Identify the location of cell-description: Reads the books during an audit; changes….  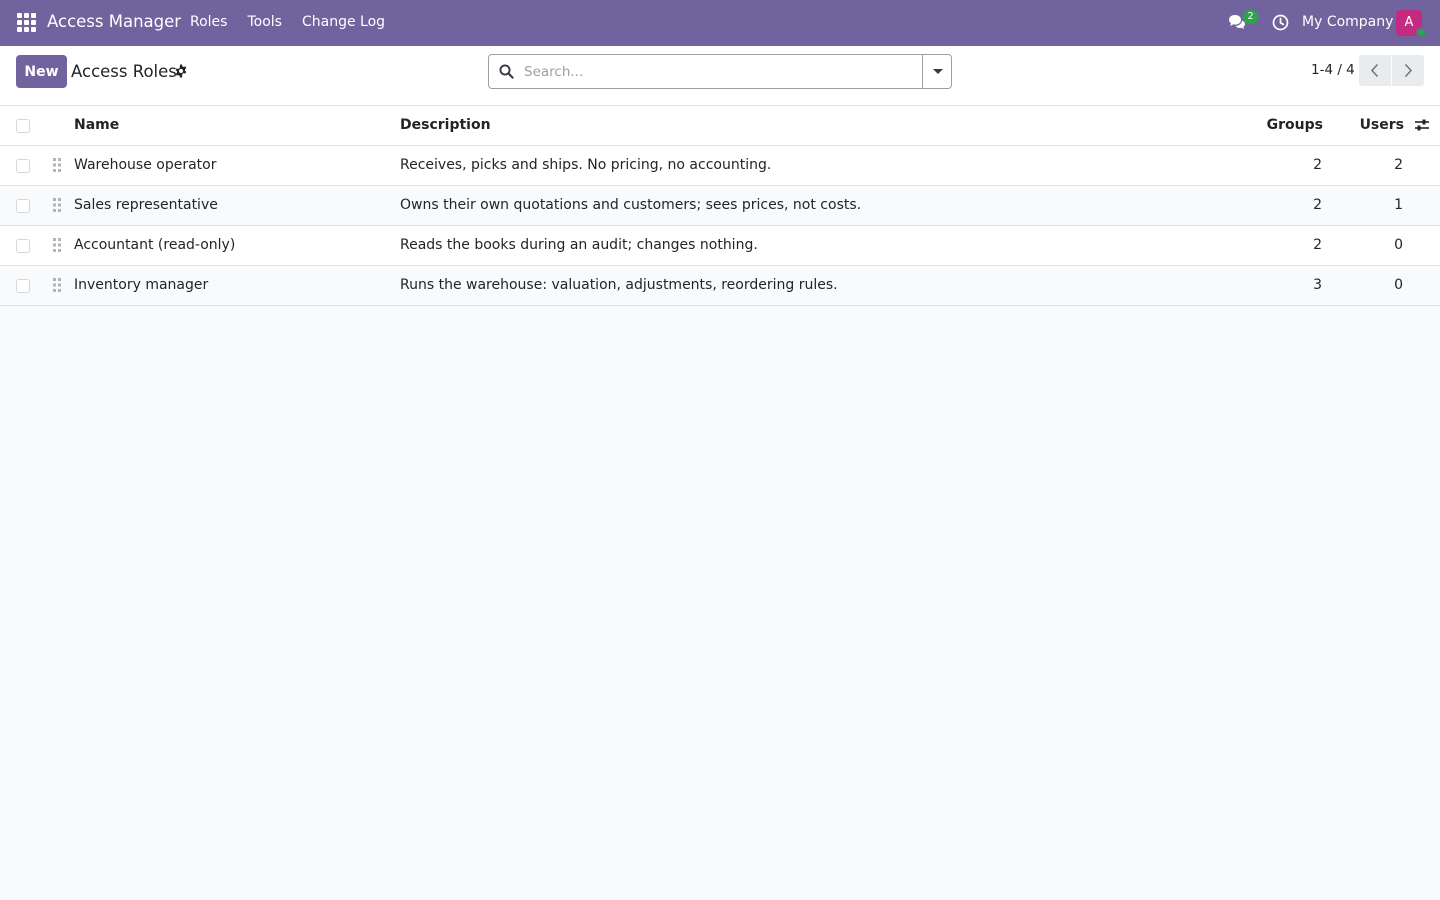
(579, 245).